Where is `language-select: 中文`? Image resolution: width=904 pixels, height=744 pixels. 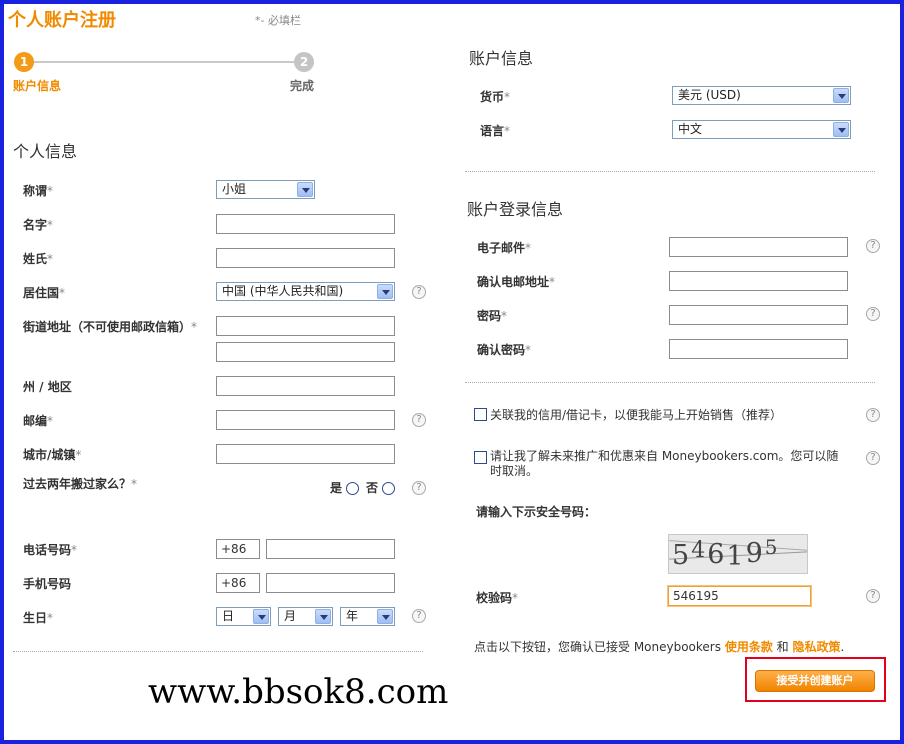
language-select: 中文 is located at coordinates (761, 129).